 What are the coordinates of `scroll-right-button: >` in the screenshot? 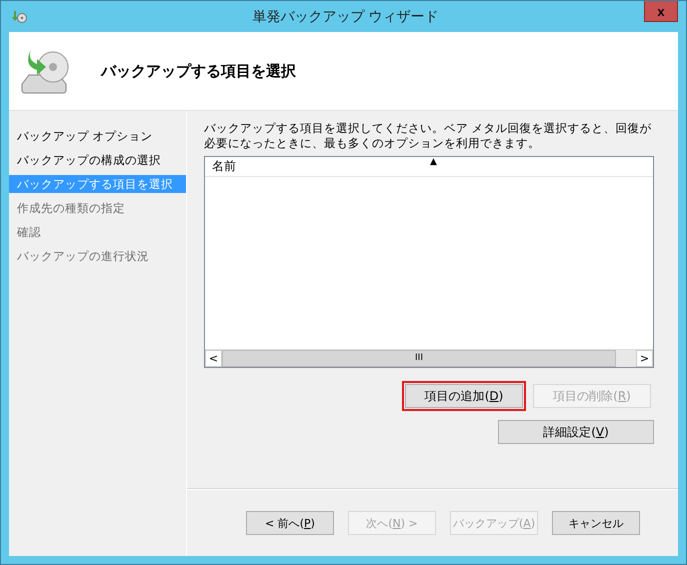 It's located at (644, 358).